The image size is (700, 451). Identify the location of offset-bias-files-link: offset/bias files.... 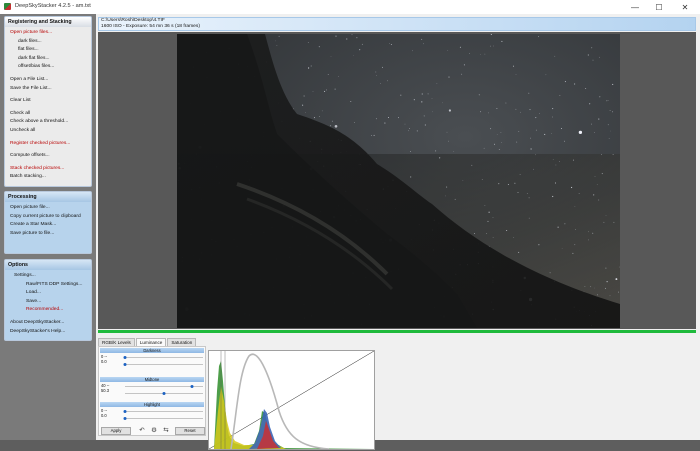
(48, 67).